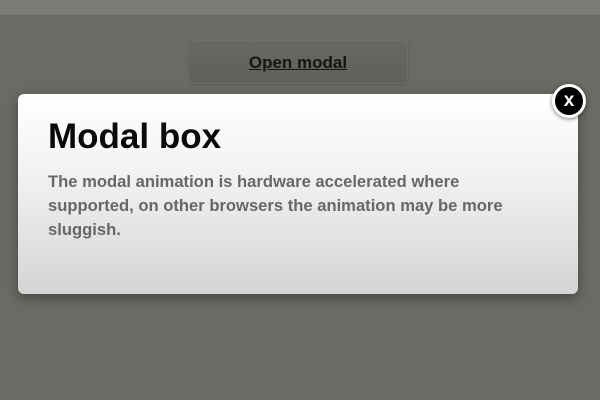 The width and height of the screenshot is (600, 400). What do you see at coordinates (298, 62) in the screenshot?
I see `open-modal-button: Open modal` at bounding box center [298, 62].